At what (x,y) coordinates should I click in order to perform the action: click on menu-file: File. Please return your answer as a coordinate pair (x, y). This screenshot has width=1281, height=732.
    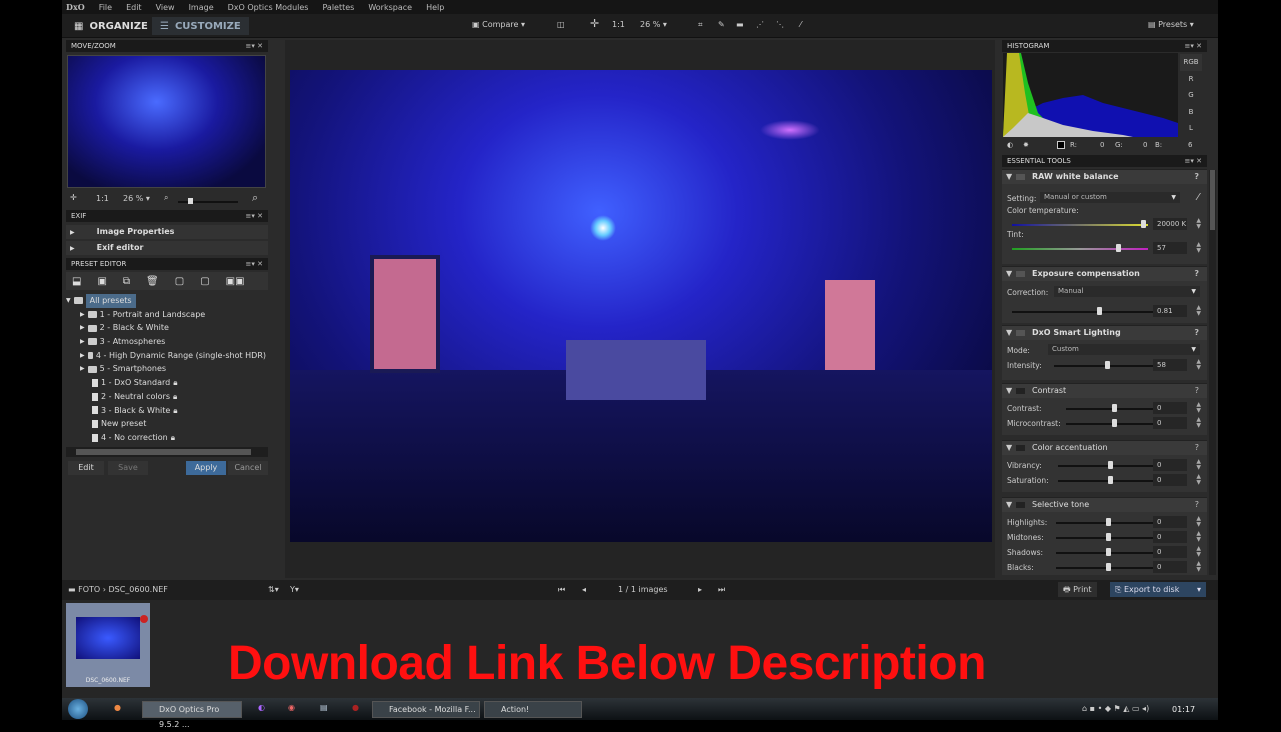
    Looking at the image, I should click on (105, 7).